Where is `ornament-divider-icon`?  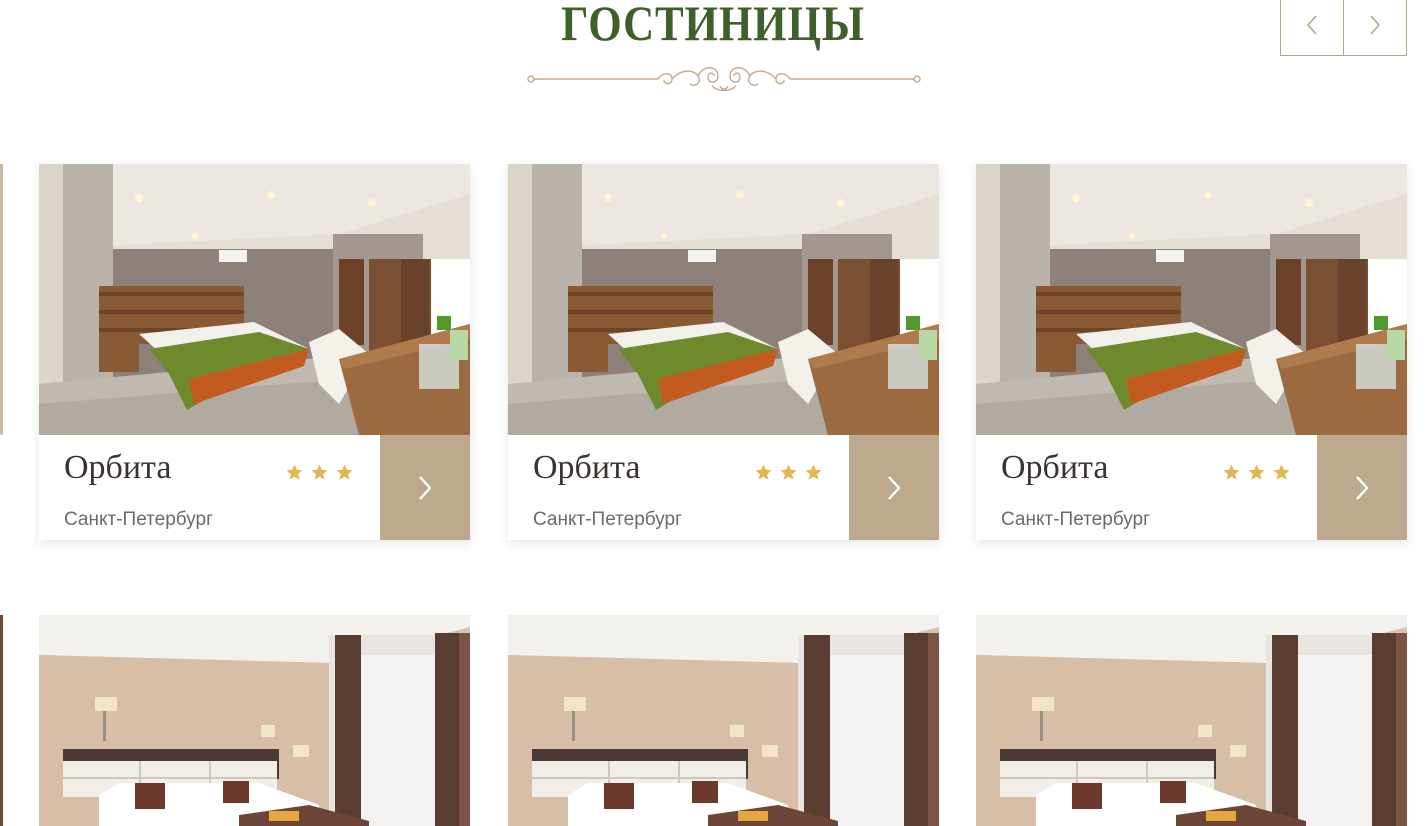
ornament-divider-icon is located at coordinates (724, 79).